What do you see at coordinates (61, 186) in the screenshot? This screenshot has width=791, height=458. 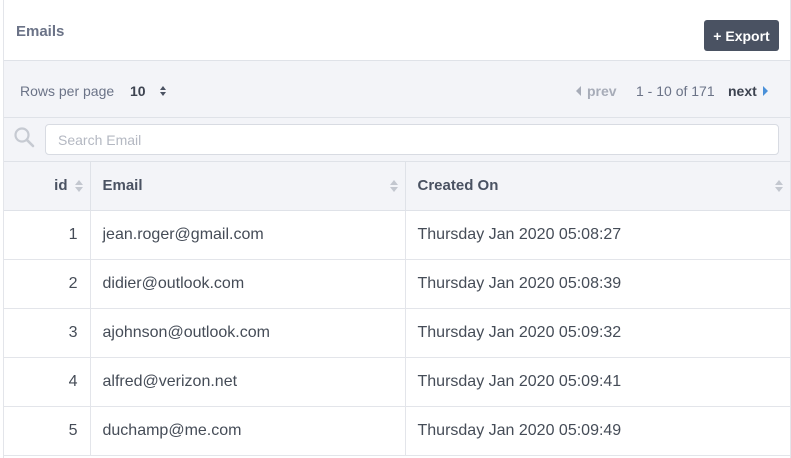 I see `column-header-label: id` at bounding box center [61, 186].